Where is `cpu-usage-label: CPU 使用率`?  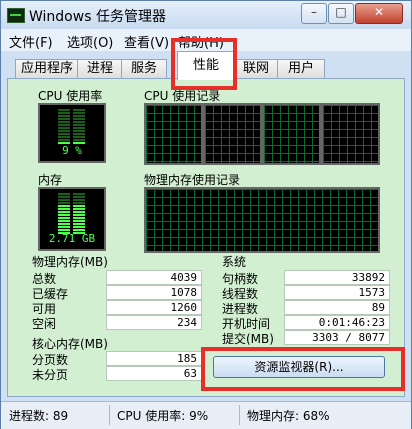 cpu-usage-label: CPU 使用率 is located at coordinates (70, 96).